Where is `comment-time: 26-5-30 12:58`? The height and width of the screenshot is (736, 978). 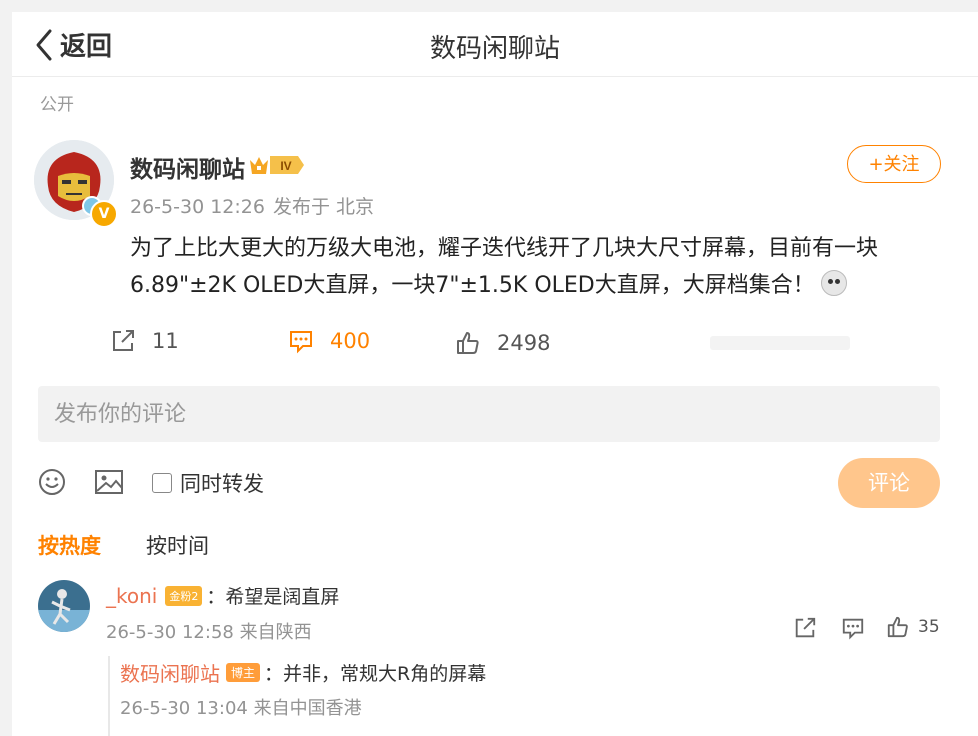 comment-time: 26-5-30 12:58 is located at coordinates (170, 632).